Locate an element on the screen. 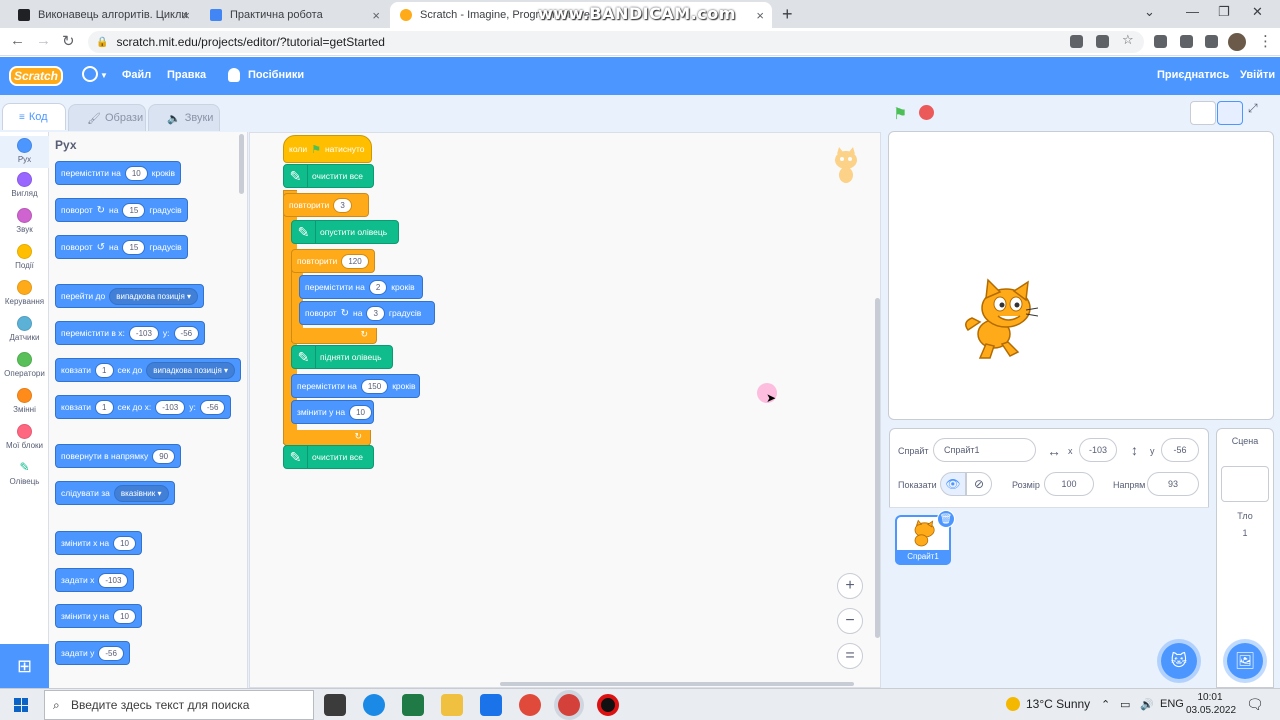  choose-sprite-button: 🐱 is located at coordinates (1179, 661).